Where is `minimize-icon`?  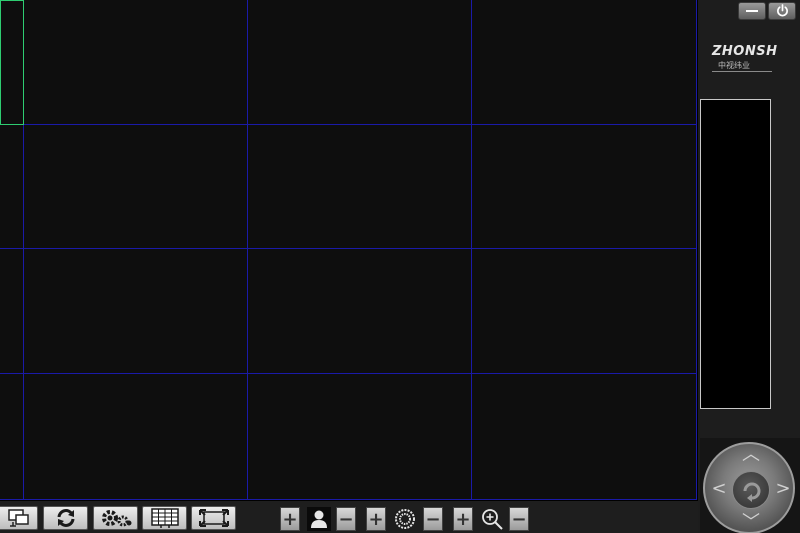
minimize-icon is located at coordinates (752, 10).